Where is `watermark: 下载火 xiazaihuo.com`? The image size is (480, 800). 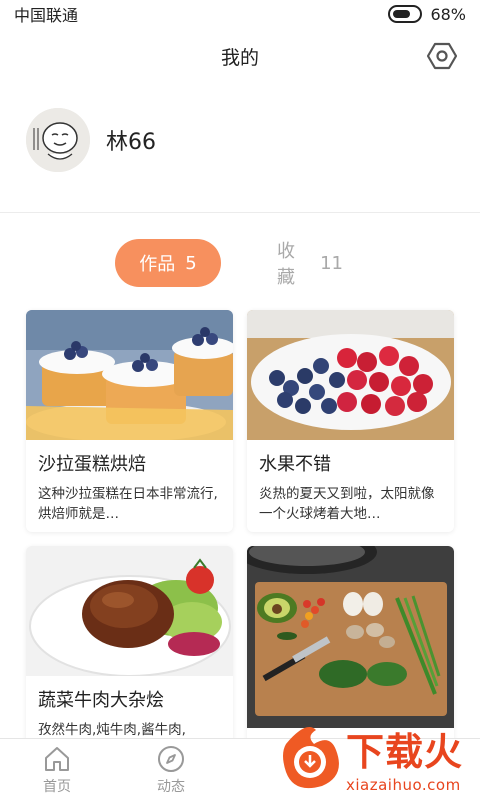
watermark: 下载火 xiazaihuo.com is located at coordinates (374, 758).